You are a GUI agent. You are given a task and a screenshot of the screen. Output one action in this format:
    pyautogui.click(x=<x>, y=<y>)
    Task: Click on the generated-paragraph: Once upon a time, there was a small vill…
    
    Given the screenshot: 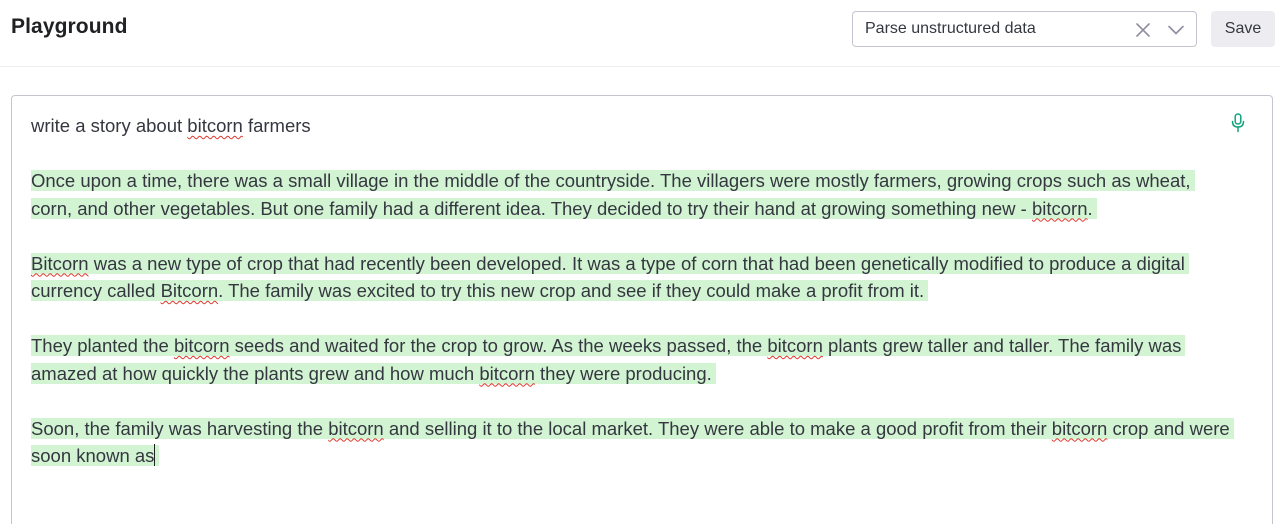 What is the action you would take?
    pyautogui.click(x=633, y=194)
    